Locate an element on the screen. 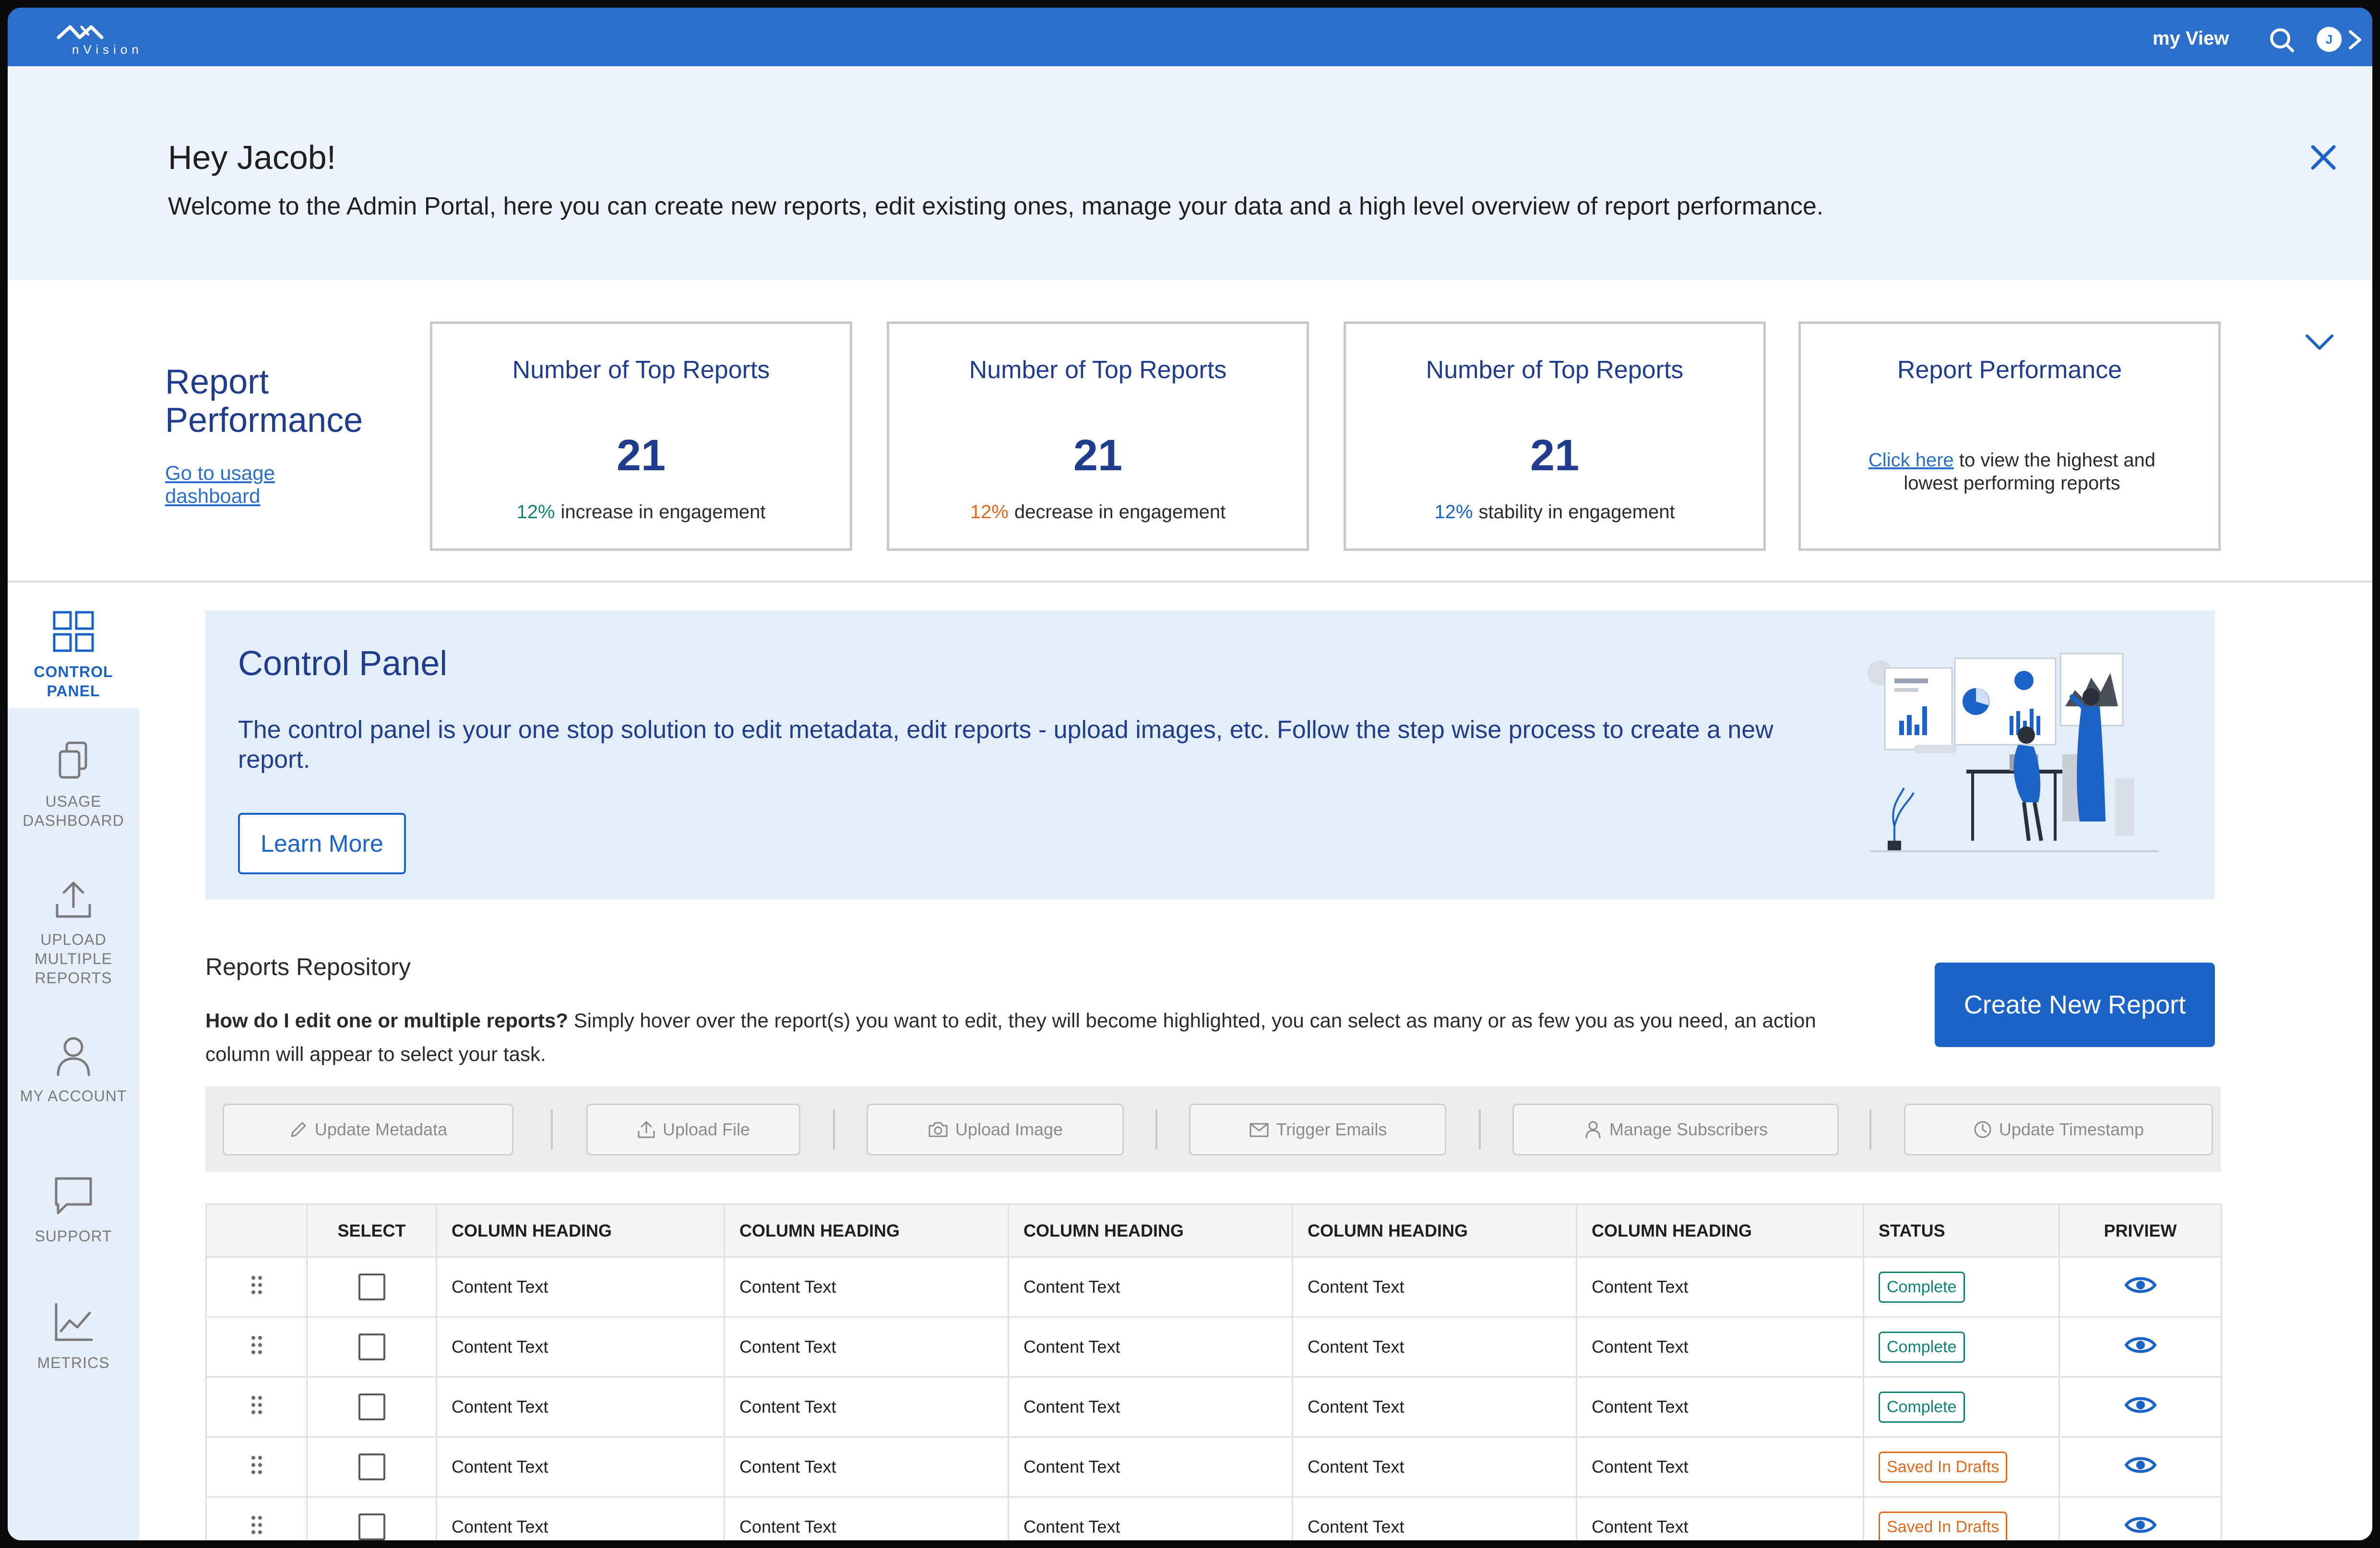 The image size is (2380, 1548). upload-file-button: Upload File is located at coordinates (693, 1129).